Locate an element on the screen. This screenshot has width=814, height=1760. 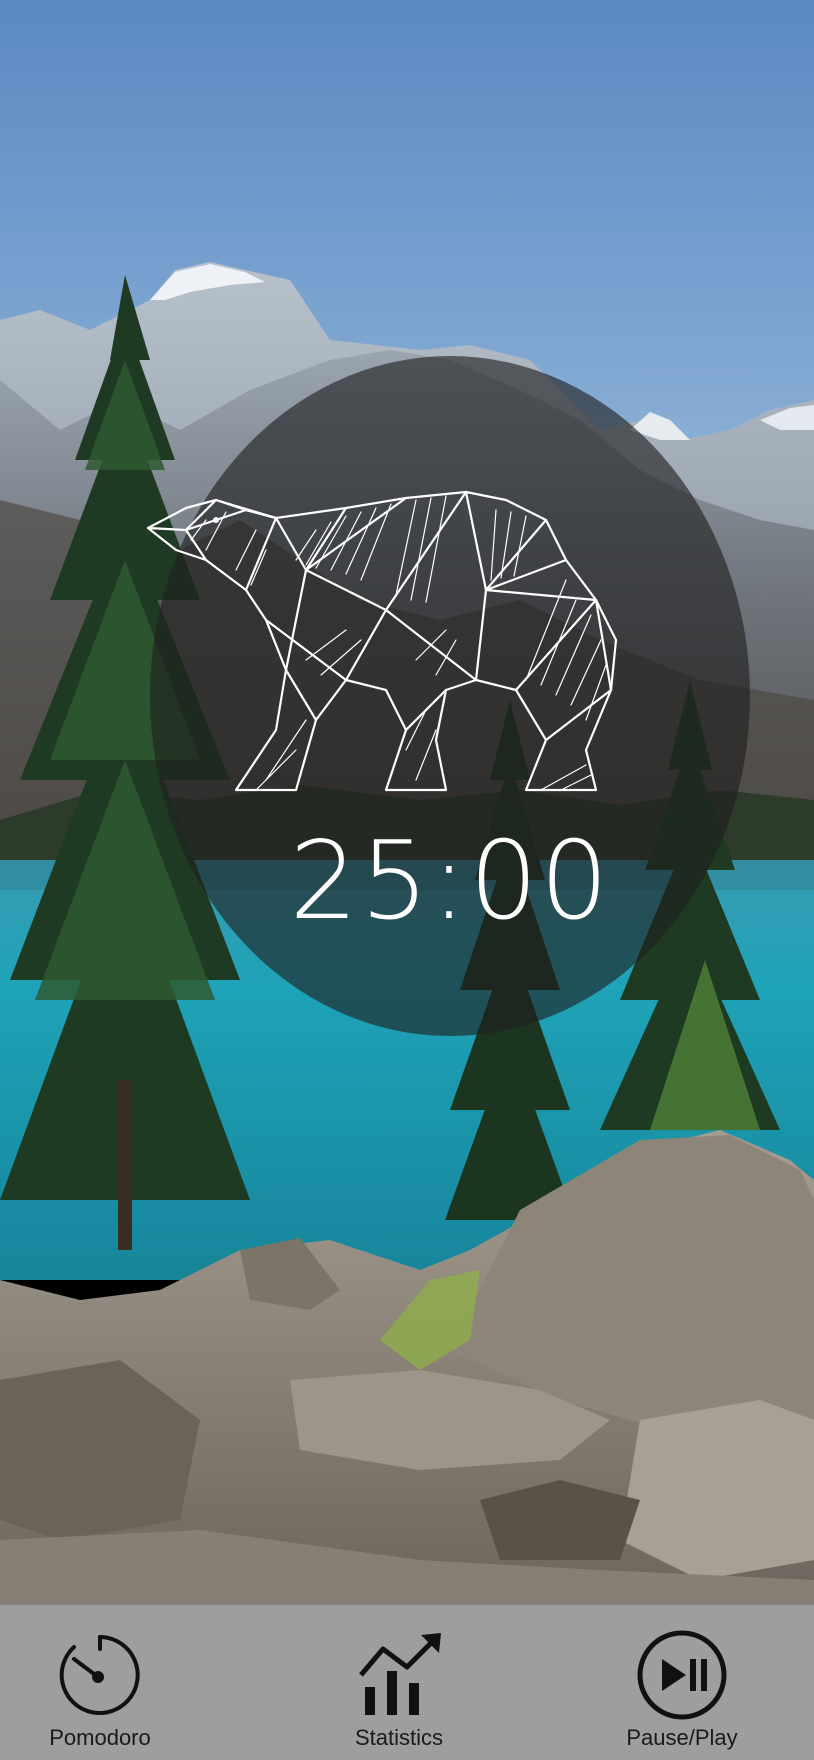
bar-chart-trend-icon is located at coordinates (400, 1674).